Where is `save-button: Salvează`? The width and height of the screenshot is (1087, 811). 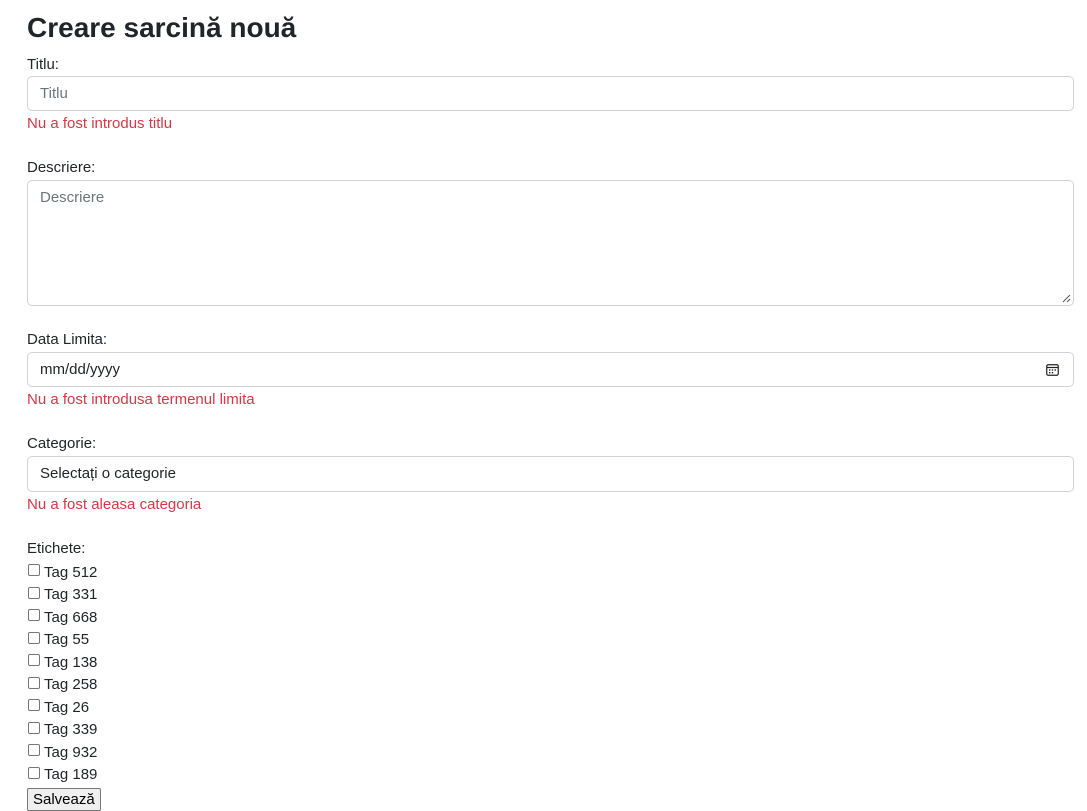 save-button: Salvează is located at coordinates (64, 799).